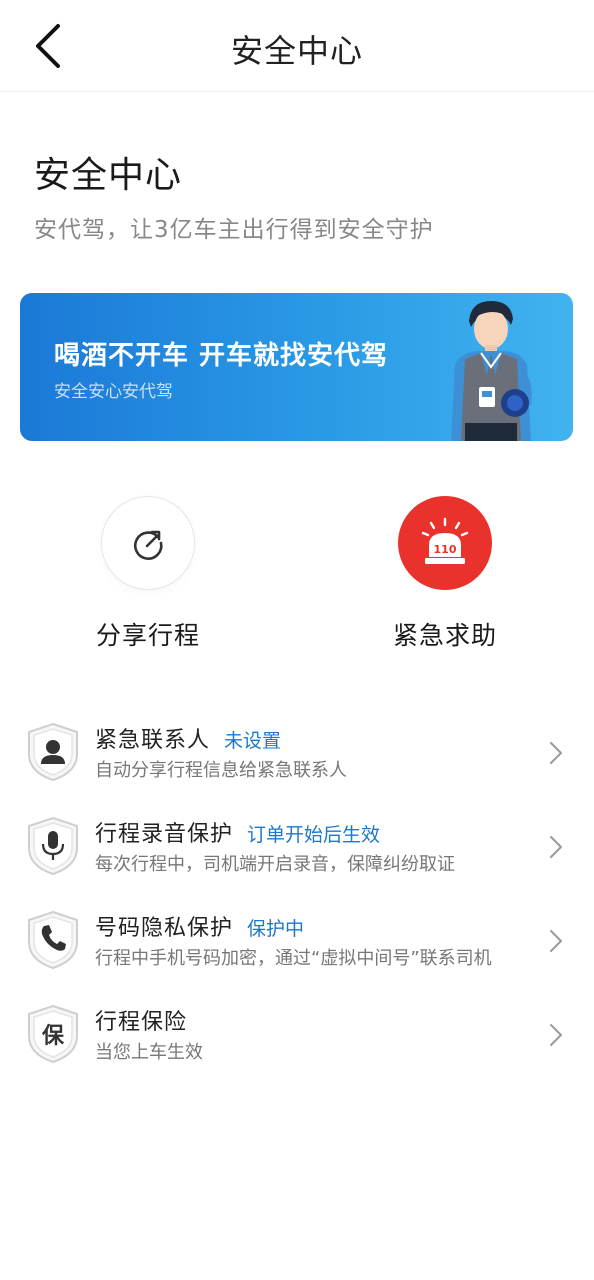  What do you see at coordinates (252, 741) in the screenshot?
I see `status-tag: 未设置` at bounding box center [252, 741].